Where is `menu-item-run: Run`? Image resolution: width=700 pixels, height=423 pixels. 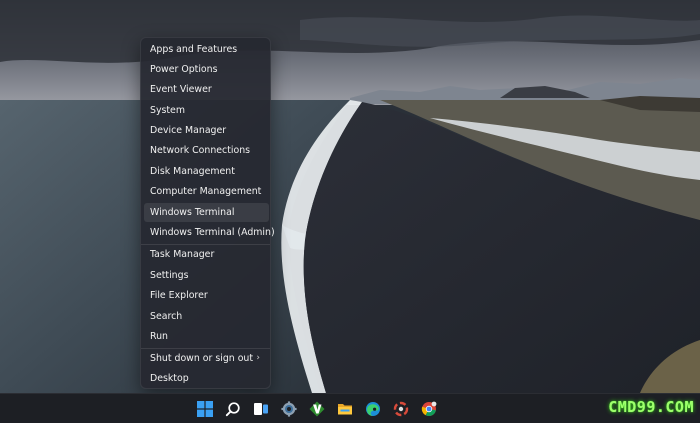
menu-item-run: Run is located at coordinates (206, 336).